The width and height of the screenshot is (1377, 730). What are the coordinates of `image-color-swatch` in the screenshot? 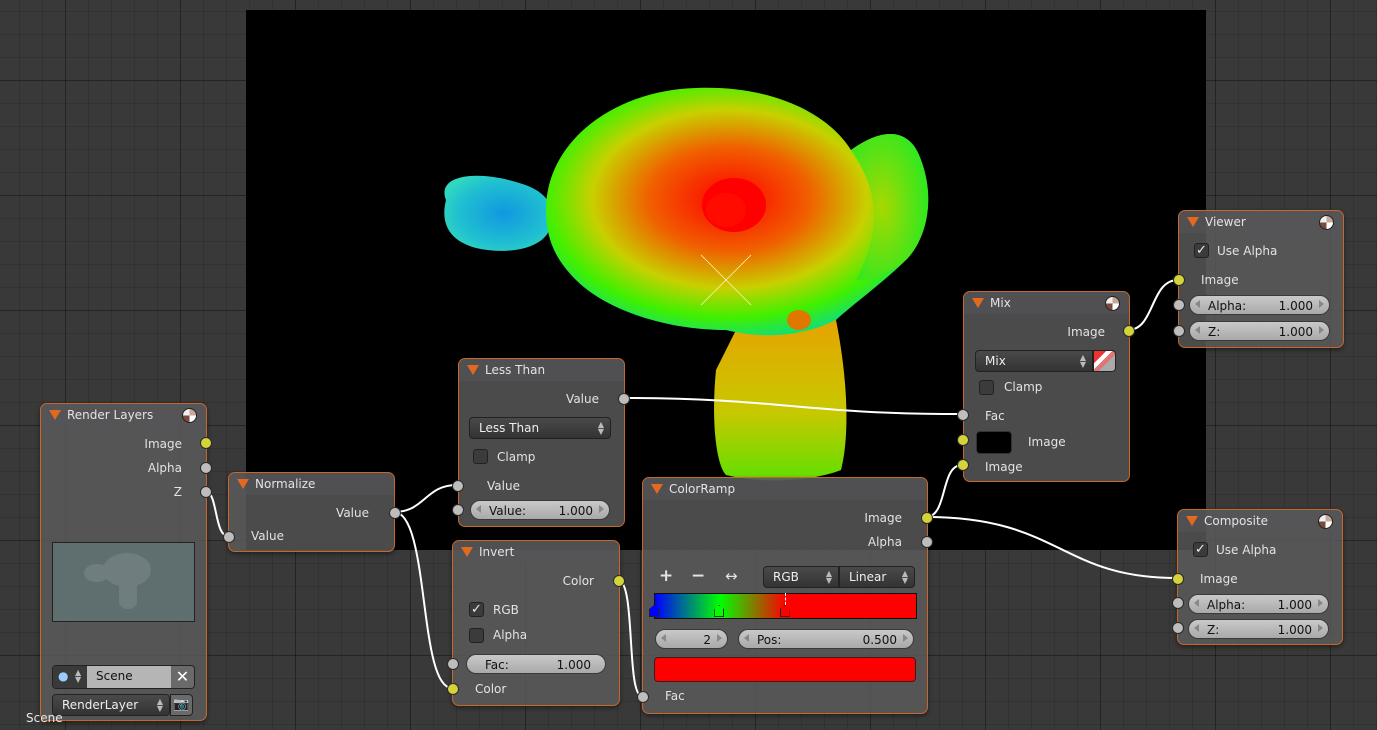 It's located at (994, 442).